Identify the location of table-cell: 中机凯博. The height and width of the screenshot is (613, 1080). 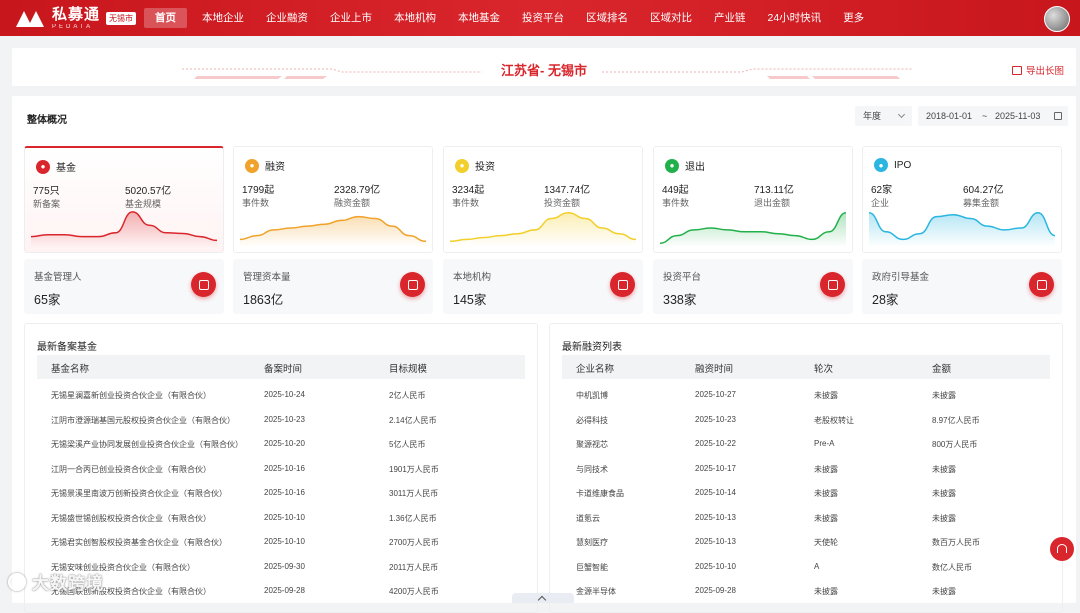
(631, 395).